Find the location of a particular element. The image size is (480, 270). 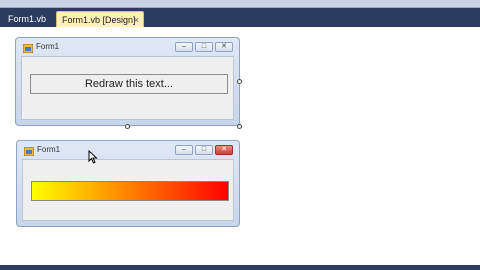

close-icon: × is located at coordinates (136, 20).